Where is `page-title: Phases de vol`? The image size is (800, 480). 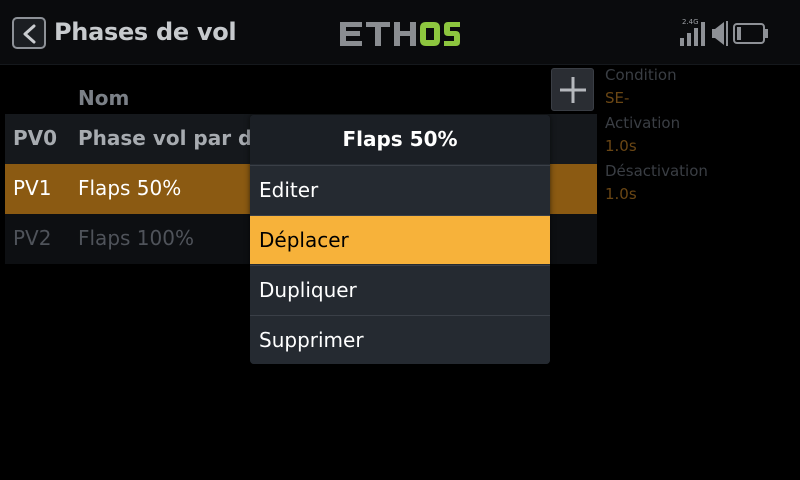
page-title: Phases de vol is located at coordinates (145, 32).